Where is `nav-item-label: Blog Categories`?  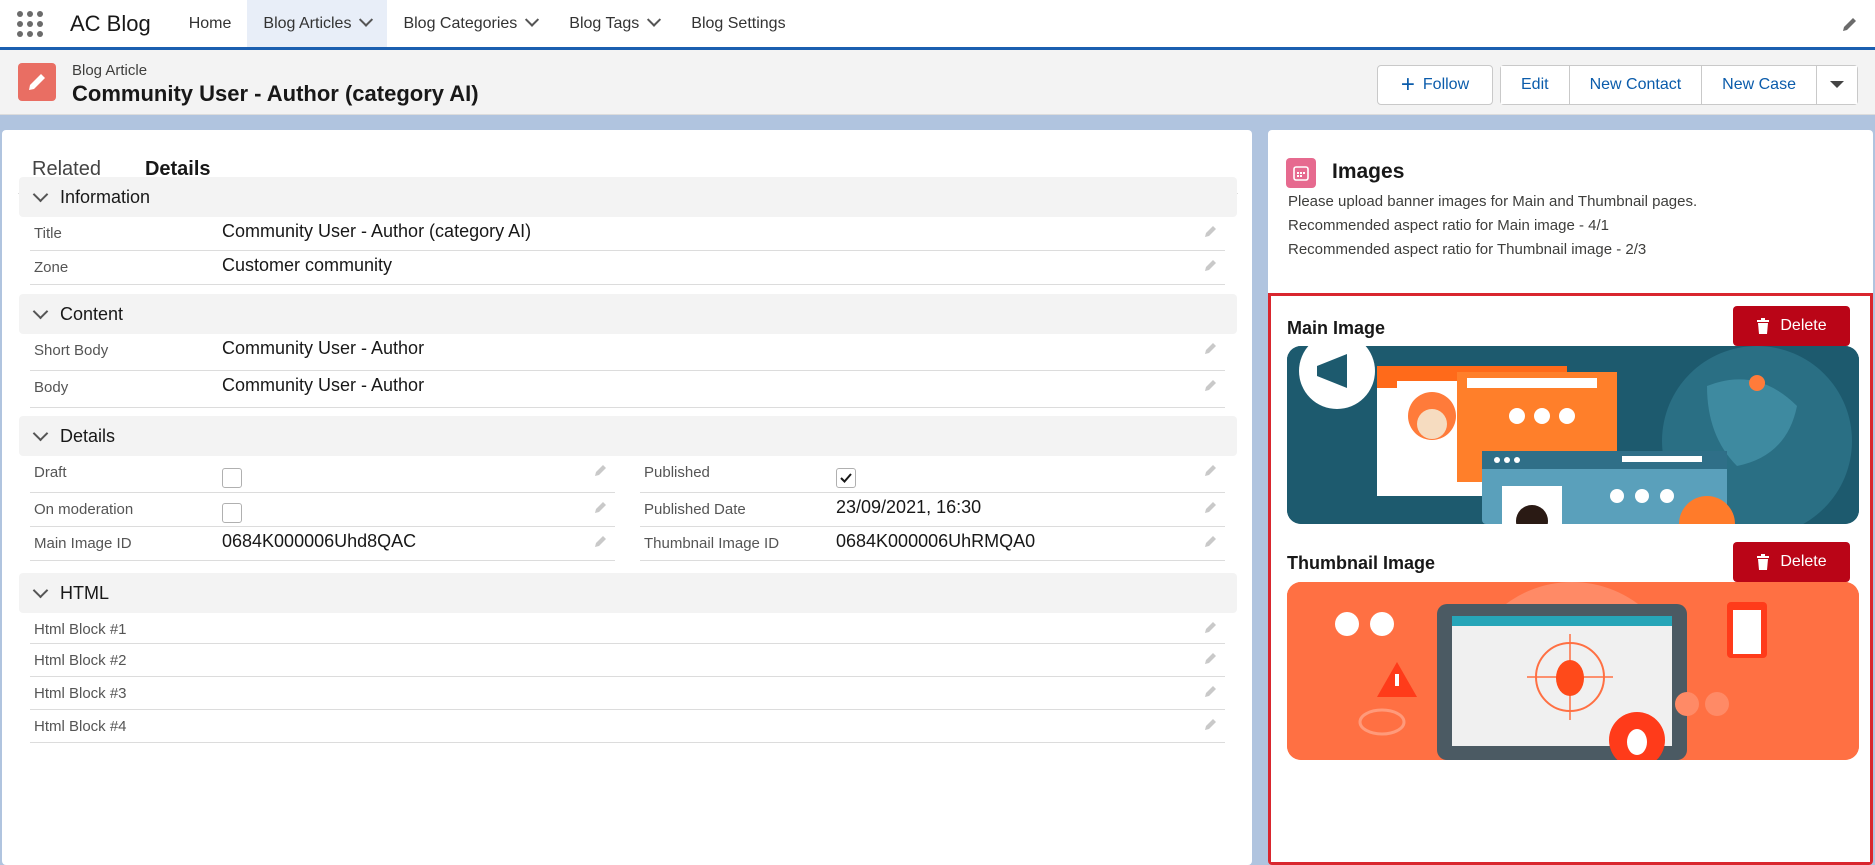
nav-item-label: Blog Categories is located at coordinates (460, 23).